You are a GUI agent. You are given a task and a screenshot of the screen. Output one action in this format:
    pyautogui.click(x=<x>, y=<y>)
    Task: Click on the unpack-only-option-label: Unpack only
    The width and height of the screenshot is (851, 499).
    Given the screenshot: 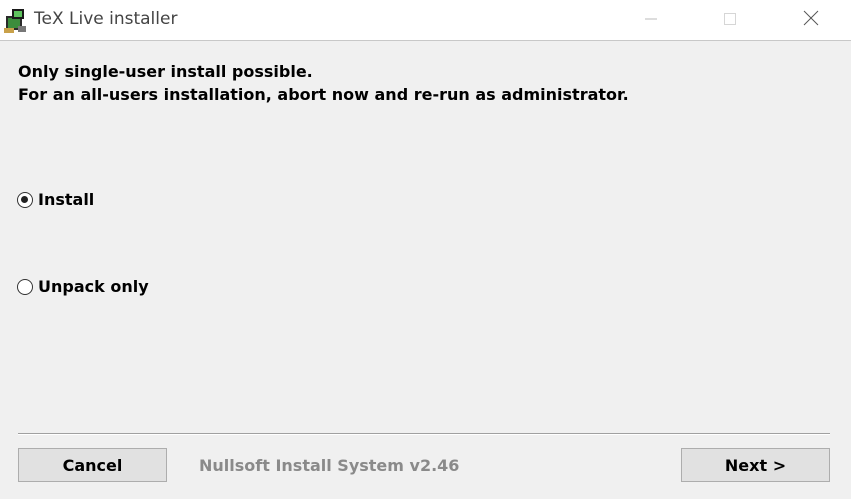 What is the action you would take?
    pyautogui.click(x=93, y=286)
    